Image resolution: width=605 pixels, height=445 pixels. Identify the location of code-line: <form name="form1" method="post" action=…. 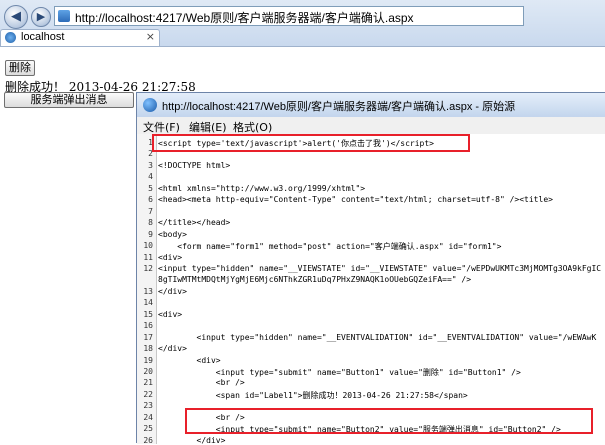
(330, 247).